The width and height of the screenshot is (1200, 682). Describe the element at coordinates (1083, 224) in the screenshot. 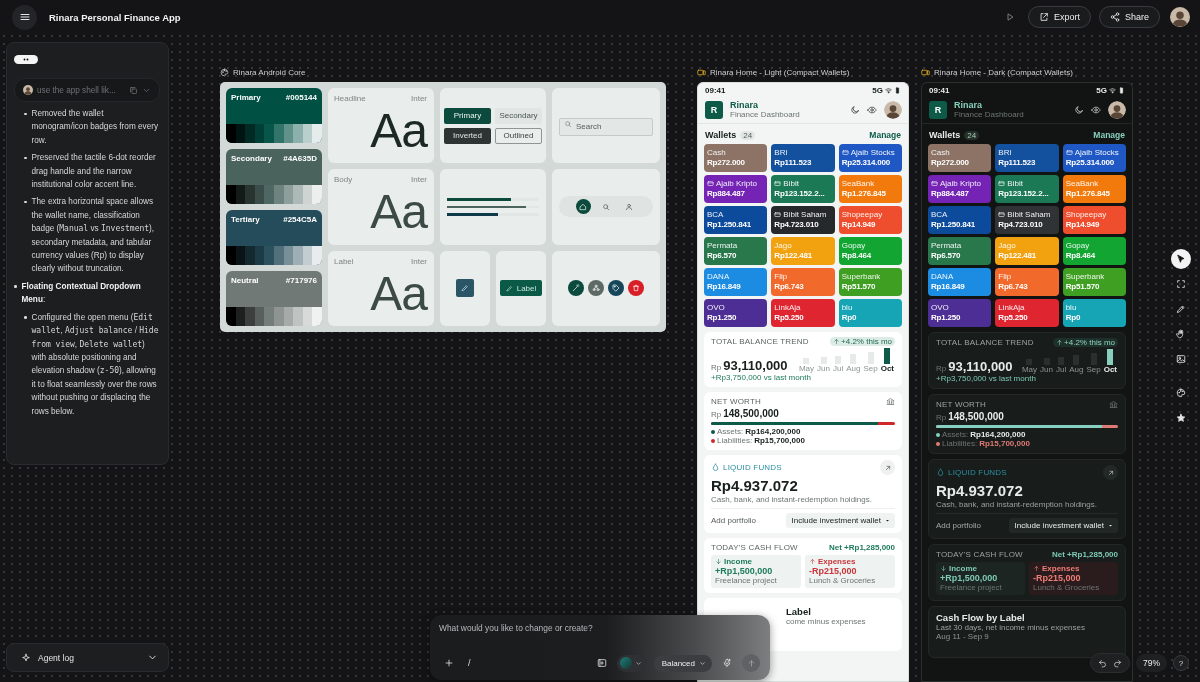

I see `wallet-amount: Rp14.949` at that location.